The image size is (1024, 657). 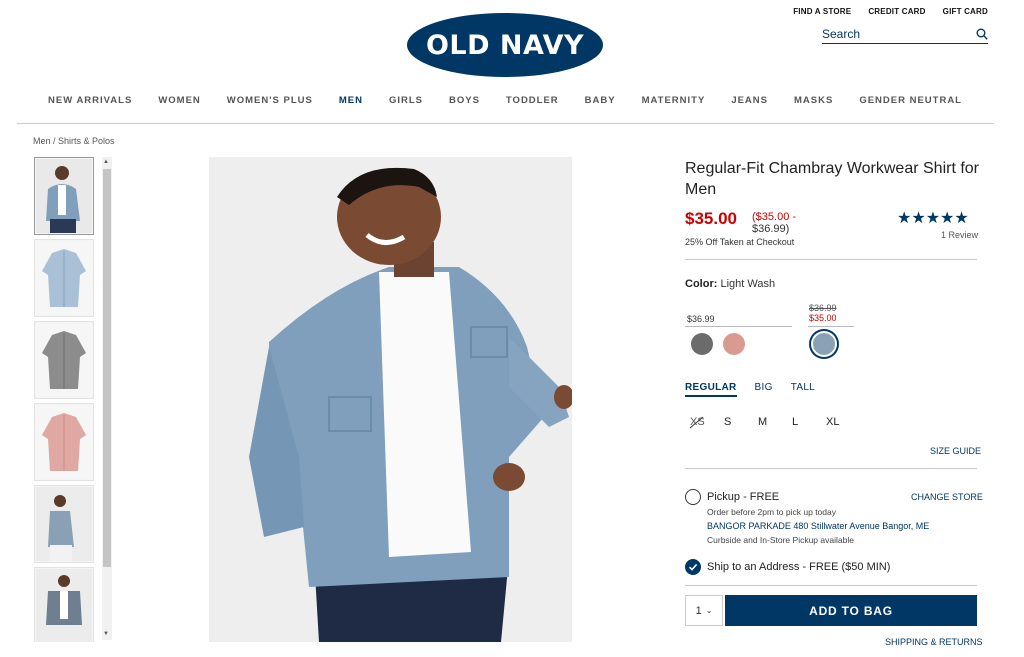 What do you see at coordinates (959, 235) in the screenshot?
I see `review-count-link: 1 Review` at bounding box center [959, 235].